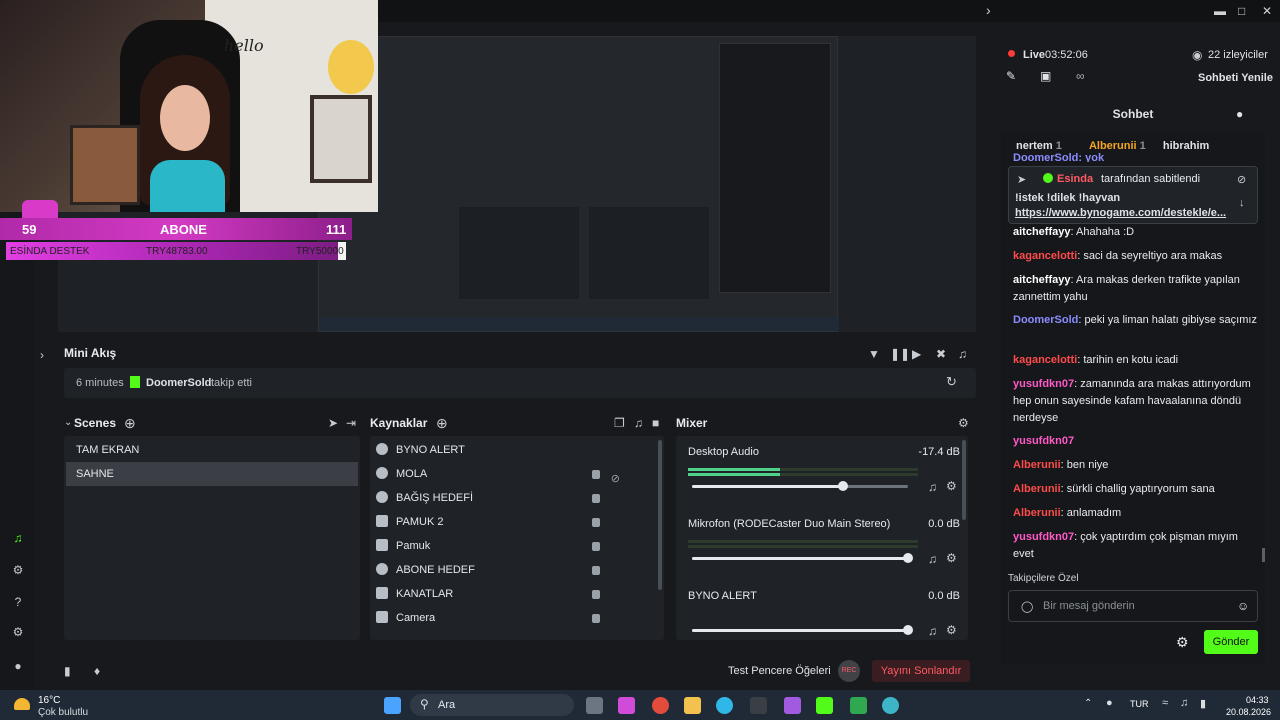 The width and height of the screenshot is (1280, 720). What do you see at coordinates (964, 480) in the screenshot?
I see `mixer-scrollbar` at bounding box center [964, 480].